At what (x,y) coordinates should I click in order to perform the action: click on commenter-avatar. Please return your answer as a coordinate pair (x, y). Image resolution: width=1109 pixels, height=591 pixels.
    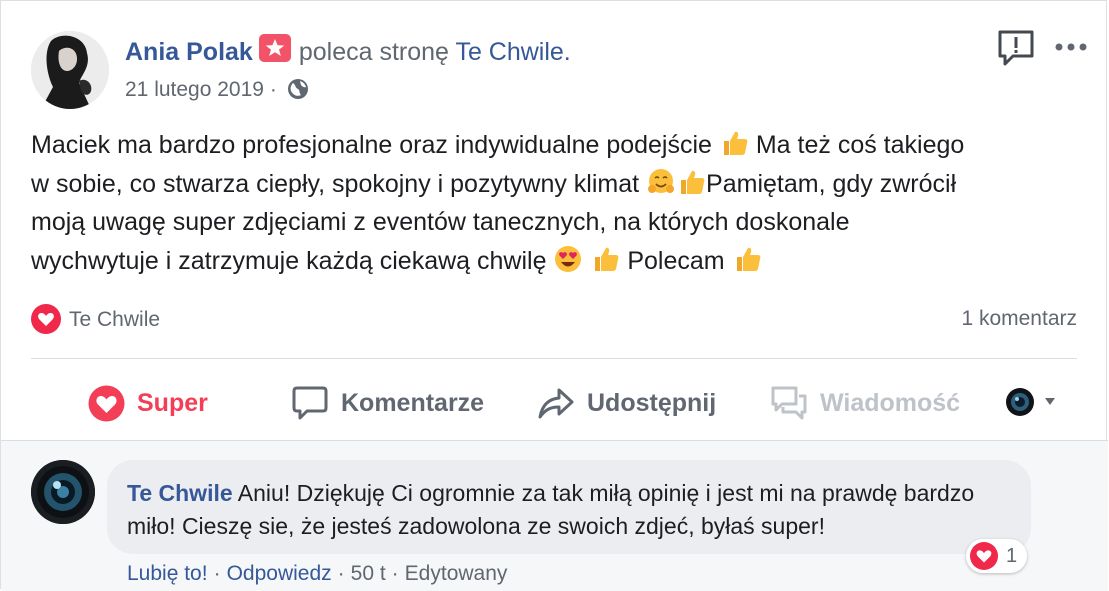
    Looking at the image, I should click on (63, 492).